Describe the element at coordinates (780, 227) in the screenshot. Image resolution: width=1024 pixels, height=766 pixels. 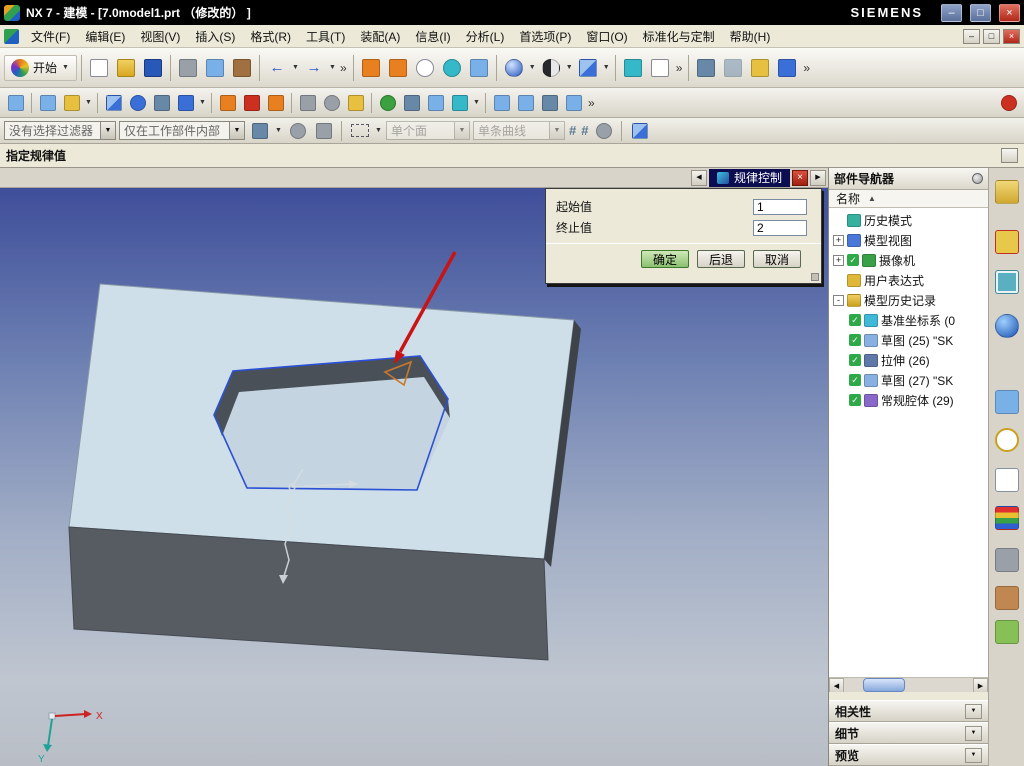
I see `end-value-input` at that location.